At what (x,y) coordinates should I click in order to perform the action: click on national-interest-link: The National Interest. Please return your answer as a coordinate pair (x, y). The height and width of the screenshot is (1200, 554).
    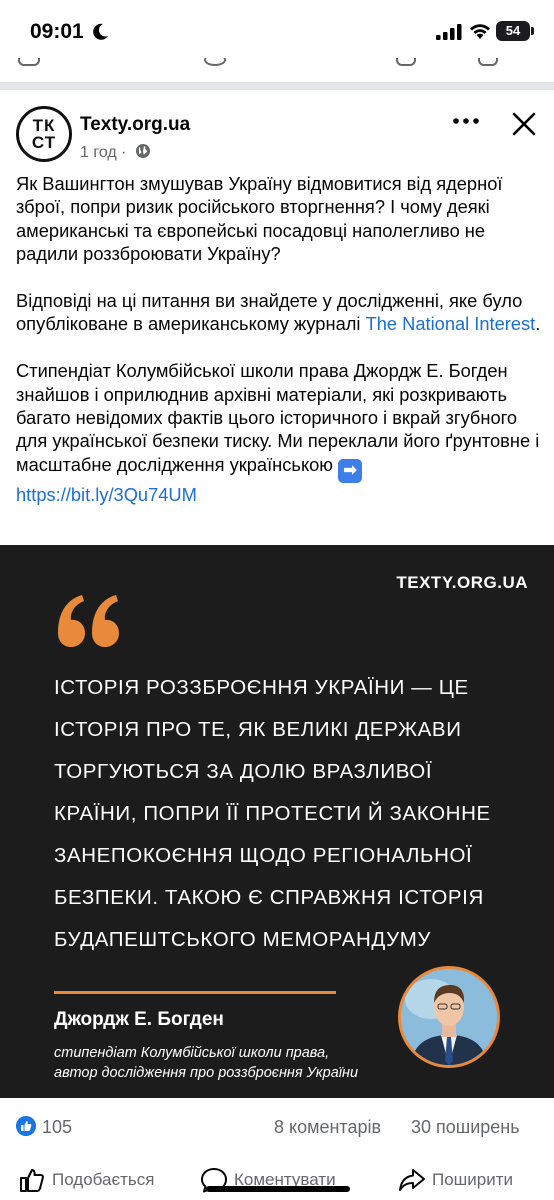
    Looking at the image, I should click on (451, 323).